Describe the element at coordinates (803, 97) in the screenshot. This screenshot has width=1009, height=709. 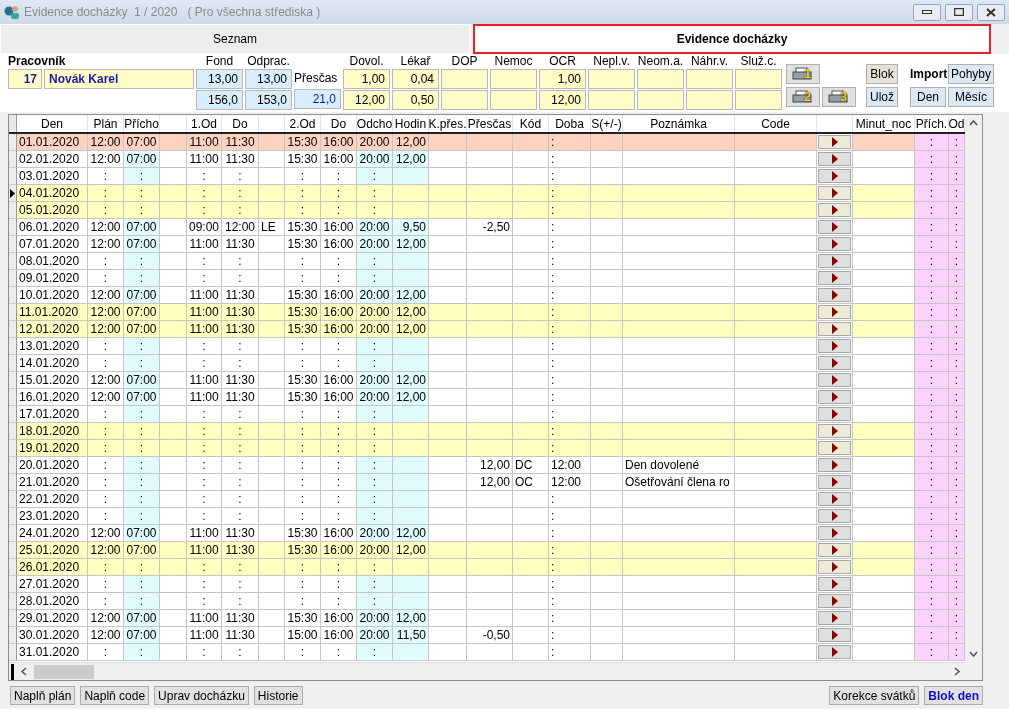
I see `printer-icon` at that location.